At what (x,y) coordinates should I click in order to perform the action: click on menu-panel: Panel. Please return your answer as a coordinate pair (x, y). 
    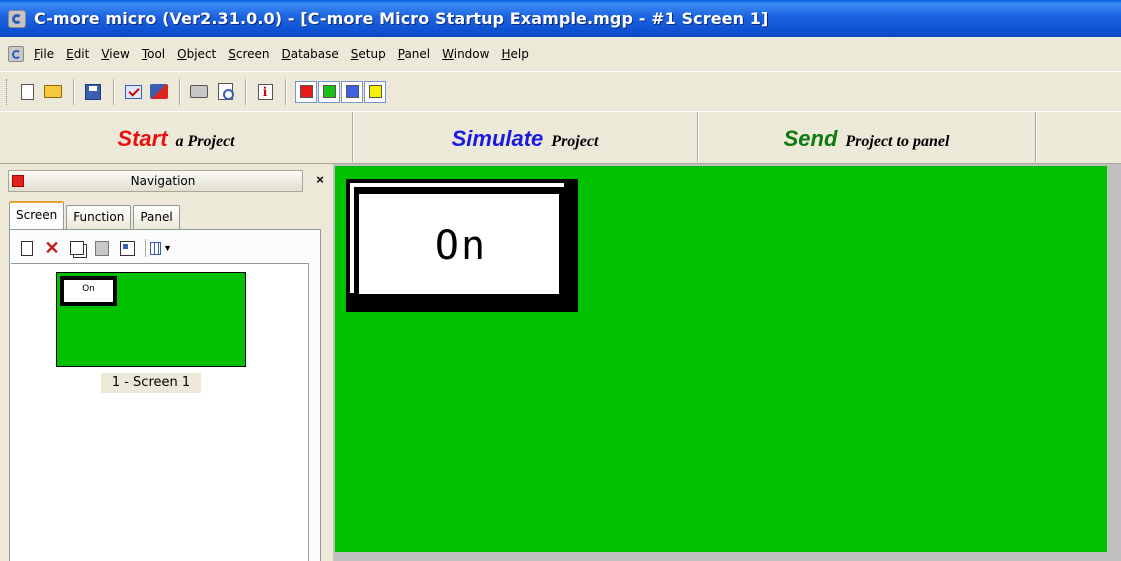
    Looking at the image, I should click on (414, 54).